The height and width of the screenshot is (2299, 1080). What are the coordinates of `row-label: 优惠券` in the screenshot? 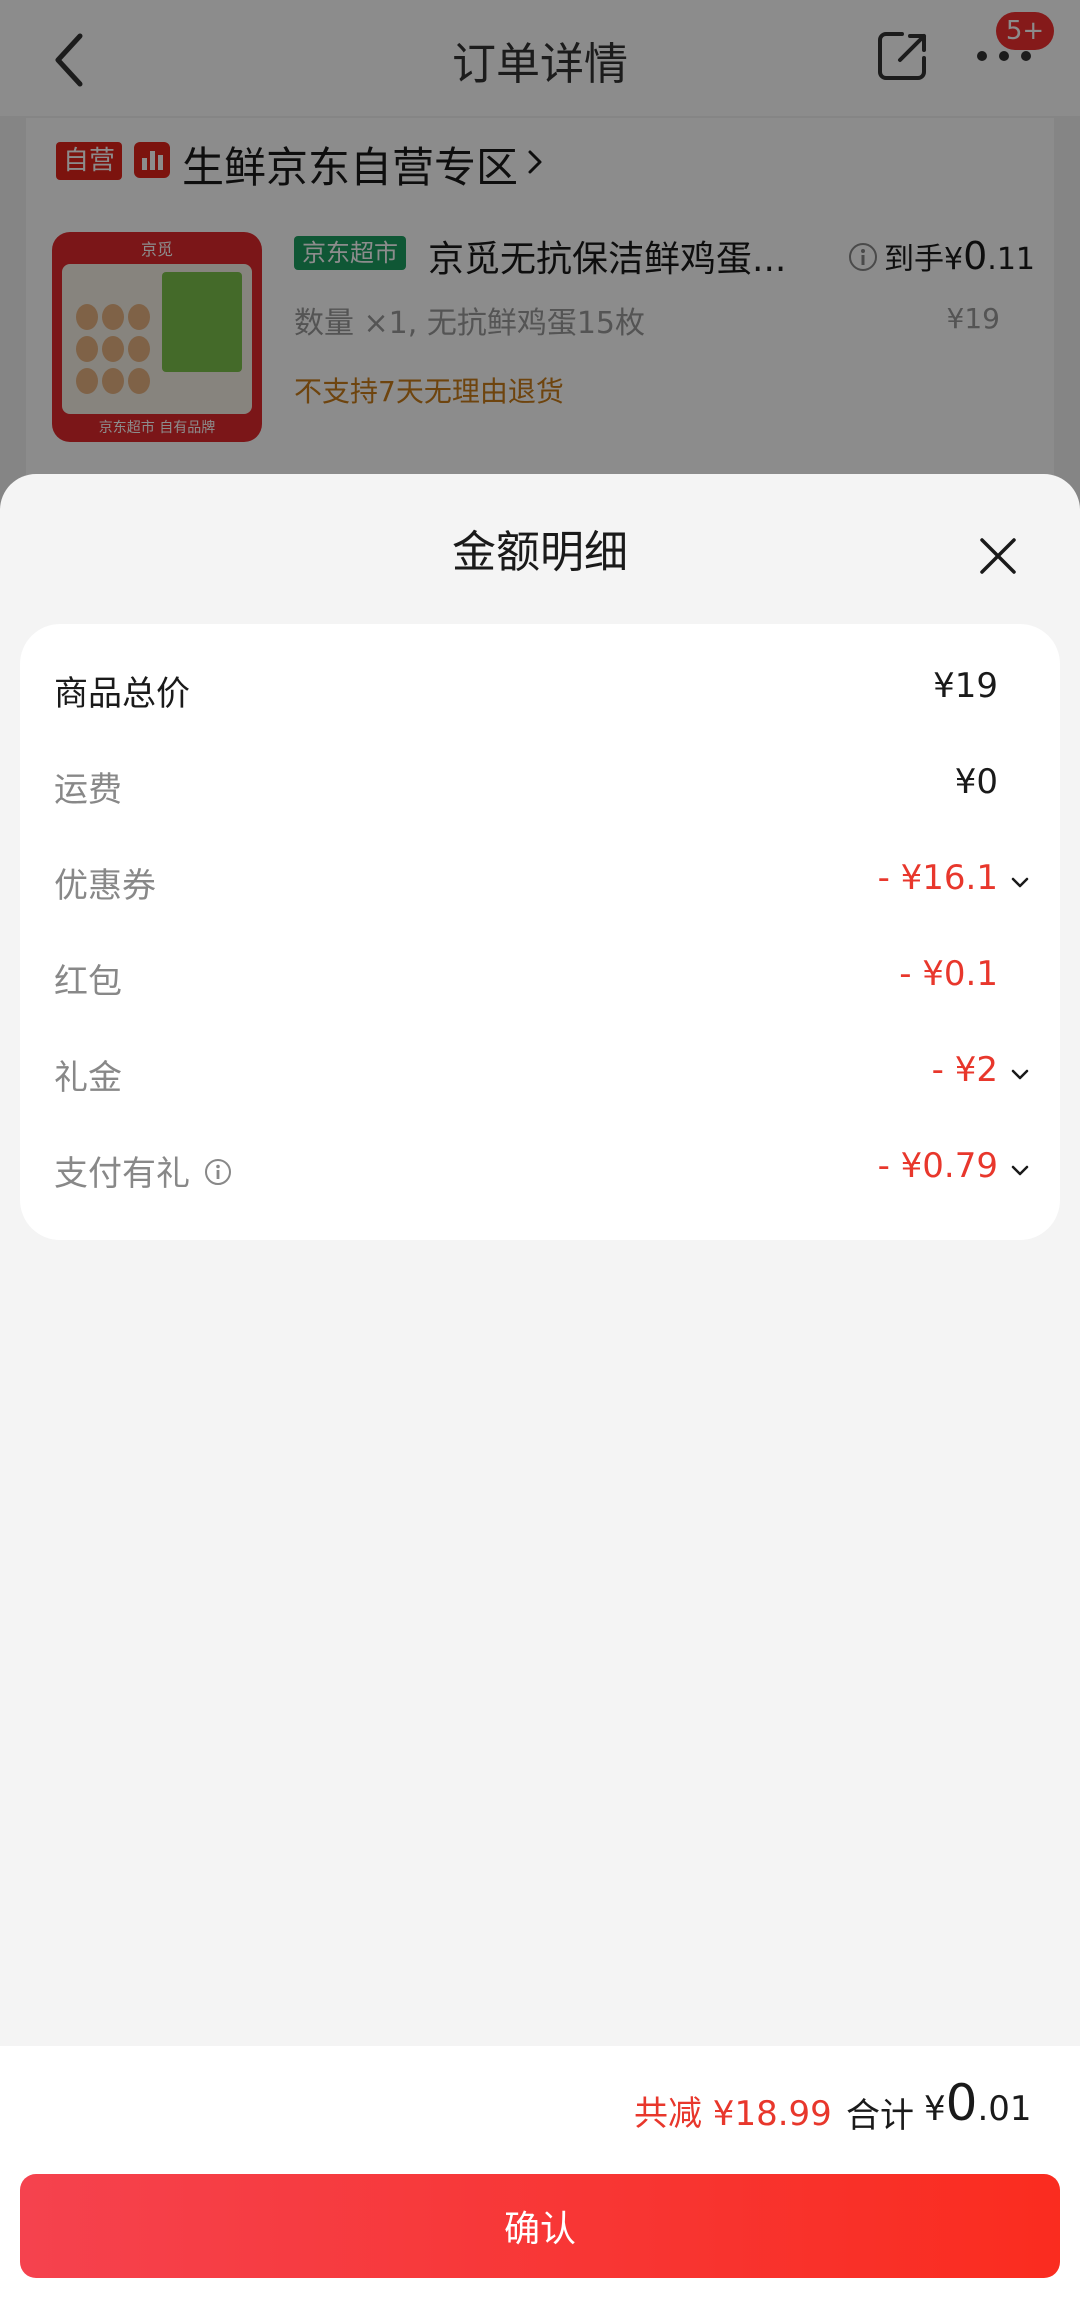 It's located at (105, 886).